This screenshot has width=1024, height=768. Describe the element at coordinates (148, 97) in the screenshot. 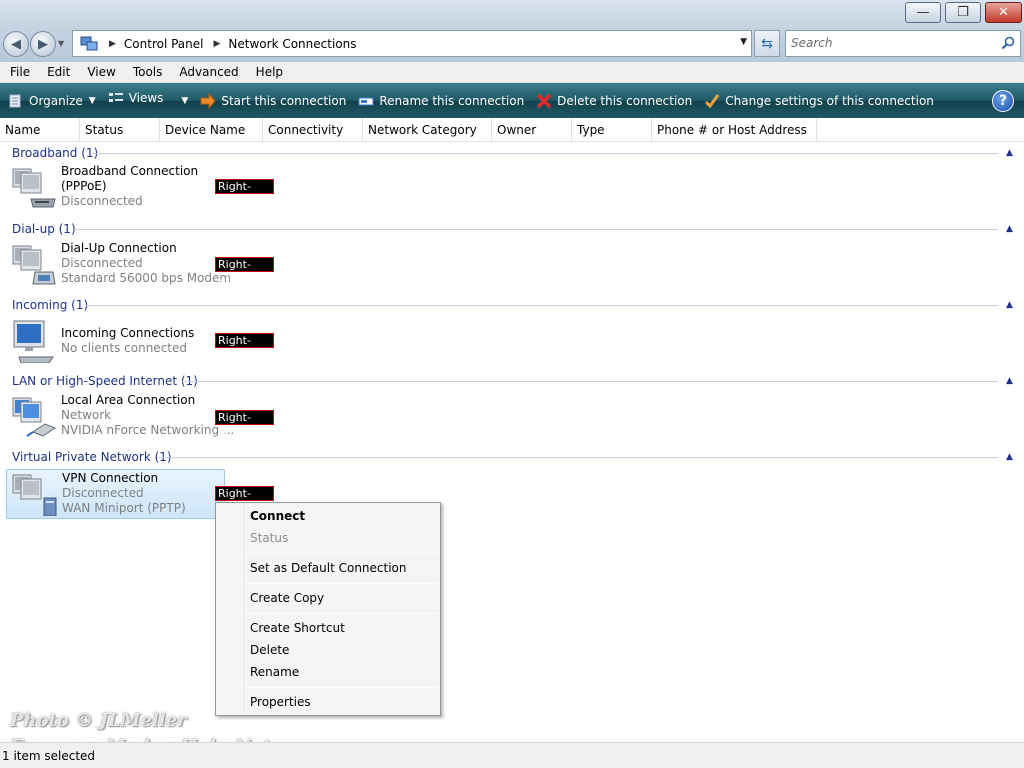

I see `views-button: Views ▼` at that location.